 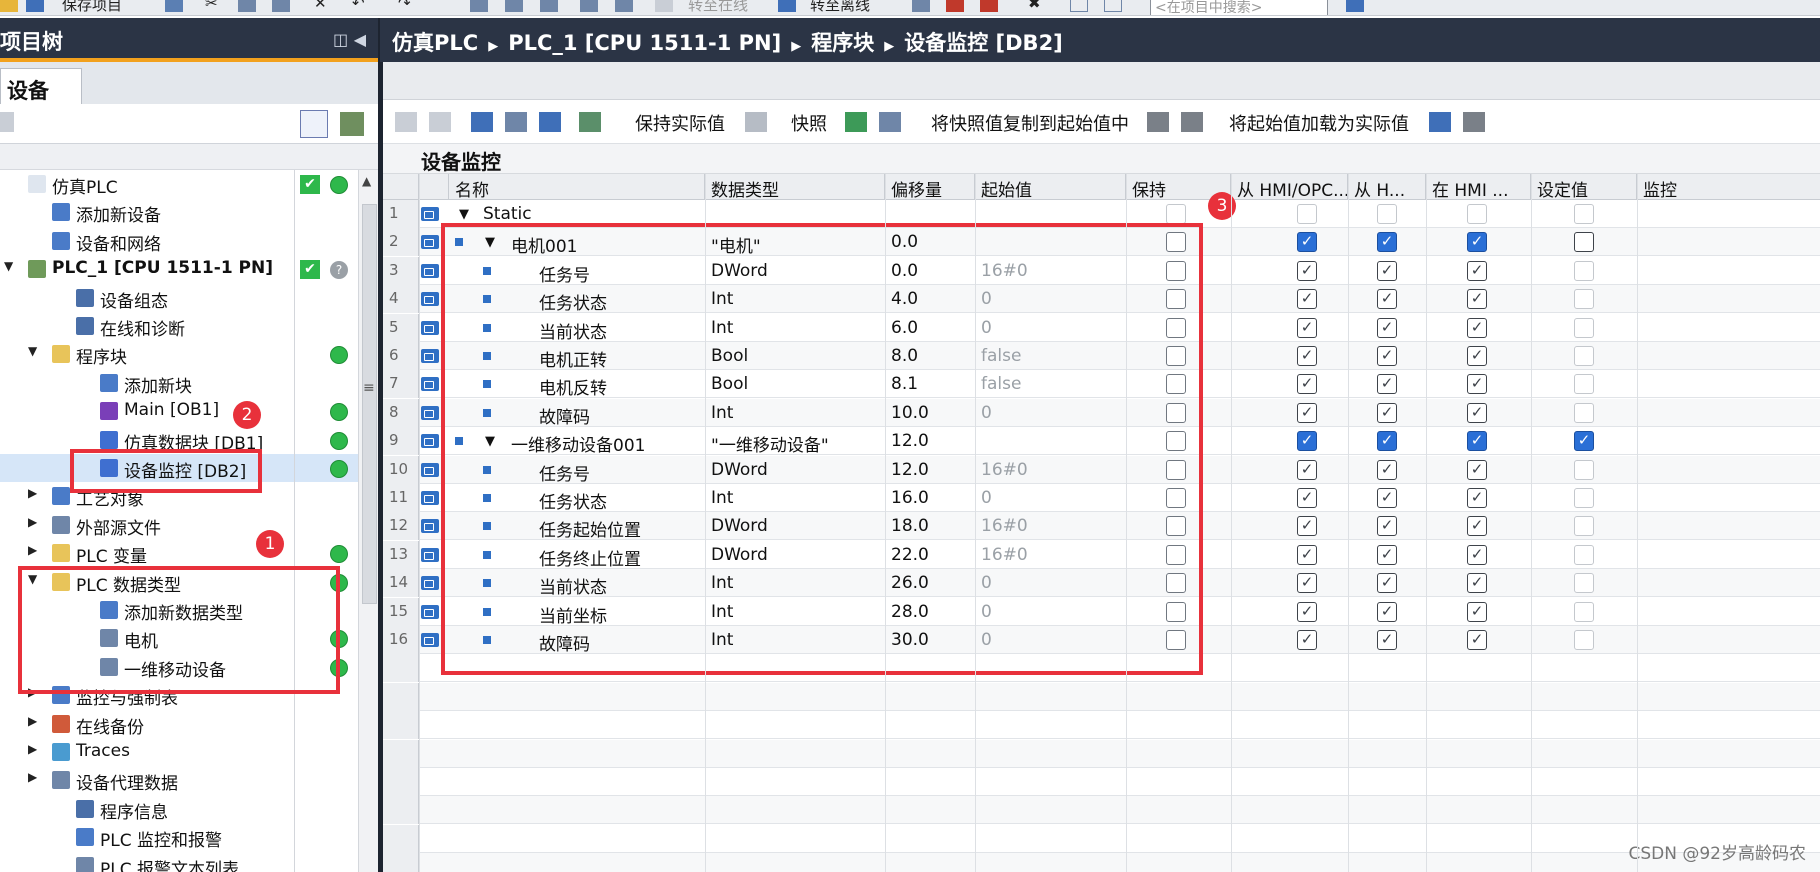 What do you see at coordinates (624, 7) in the screenshot?
I see `stop-sim-icon` at bounding box center [624, 7].